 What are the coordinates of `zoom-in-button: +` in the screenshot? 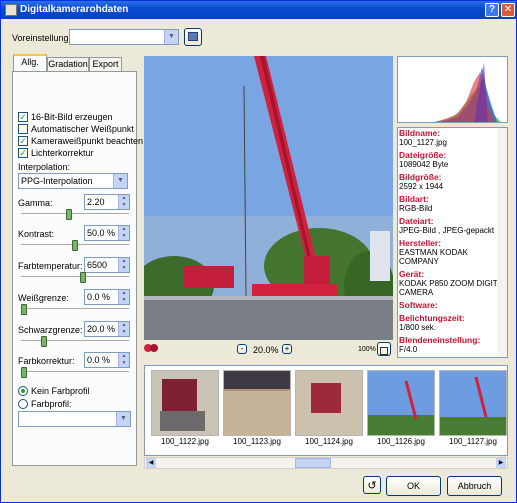 It's located at (287, 349).